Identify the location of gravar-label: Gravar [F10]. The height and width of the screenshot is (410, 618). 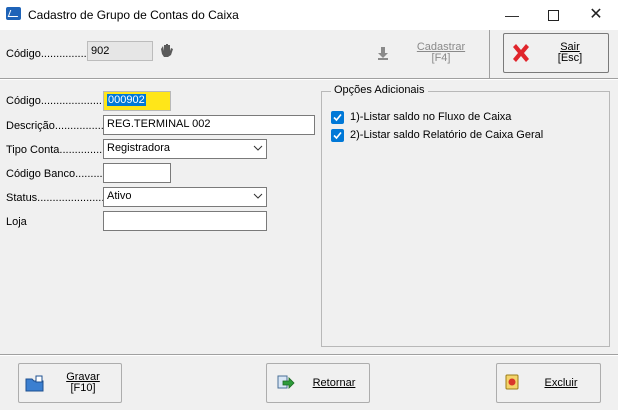
(83, 383).